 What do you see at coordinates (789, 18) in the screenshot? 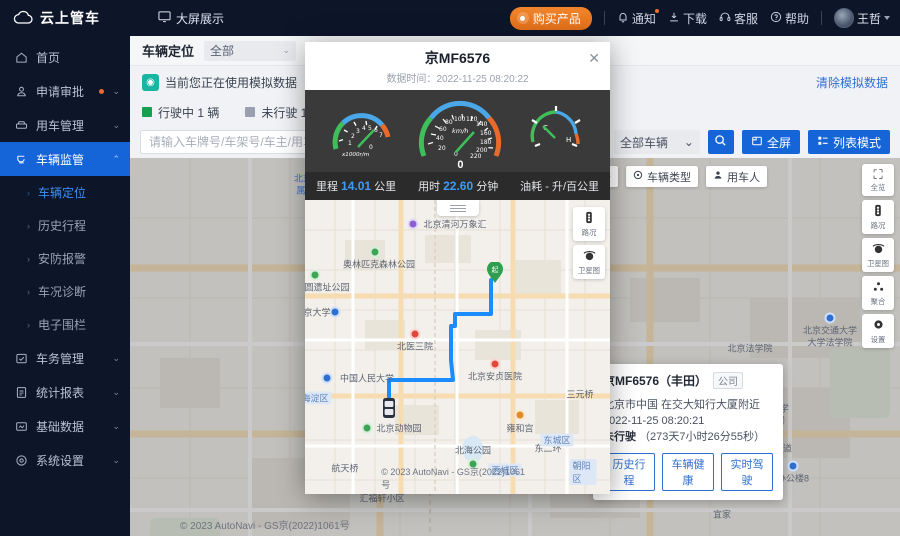
I see `help-button: 帮助` at bounding box center [789, 18].